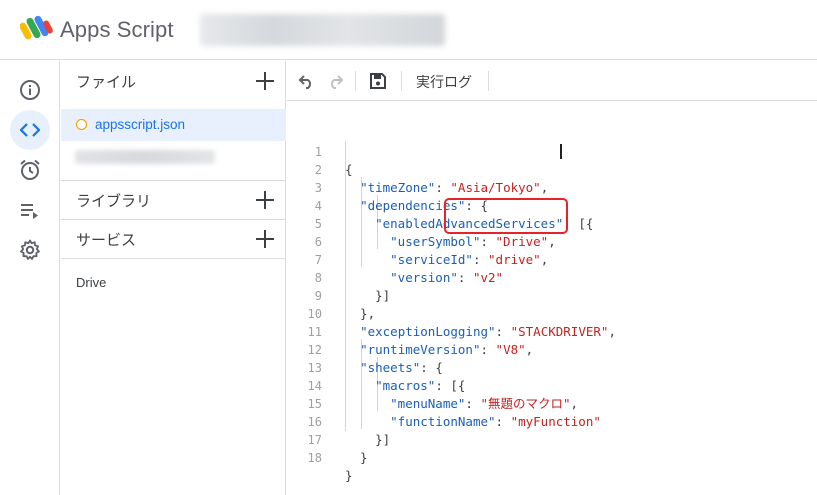 The width and height of the screenshot is (817, 495). What do you see at coordinates (314, 458) in the screenshot?
I see `line-number: 18` at bounding box center [314, 458].